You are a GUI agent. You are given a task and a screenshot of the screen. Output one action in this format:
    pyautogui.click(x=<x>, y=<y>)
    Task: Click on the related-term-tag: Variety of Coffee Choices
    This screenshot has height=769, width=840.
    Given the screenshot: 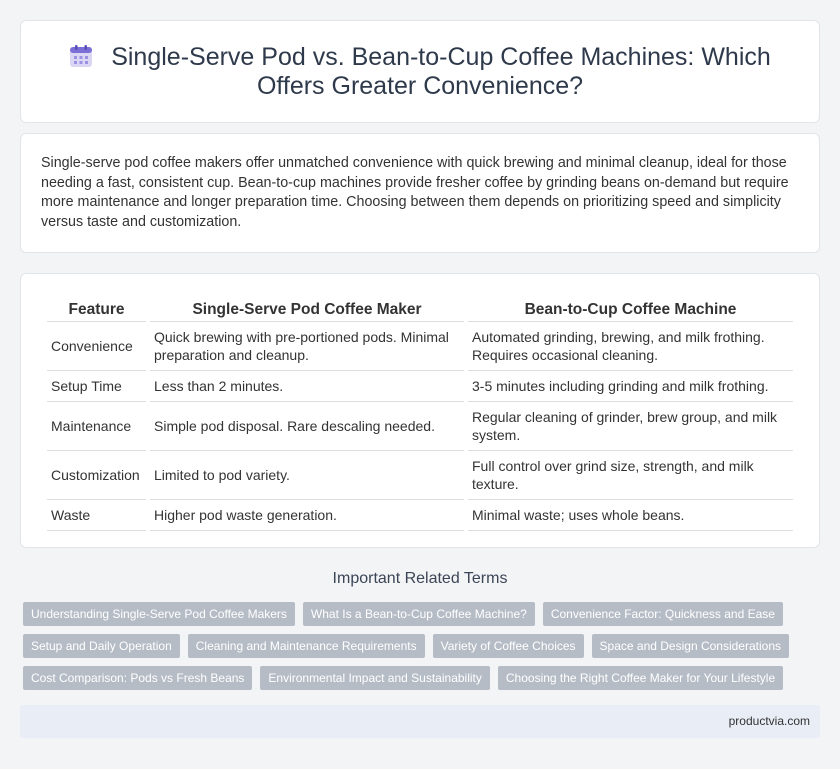 What is the action you would take?
    pyautogui.click(x=508, y=646)
    